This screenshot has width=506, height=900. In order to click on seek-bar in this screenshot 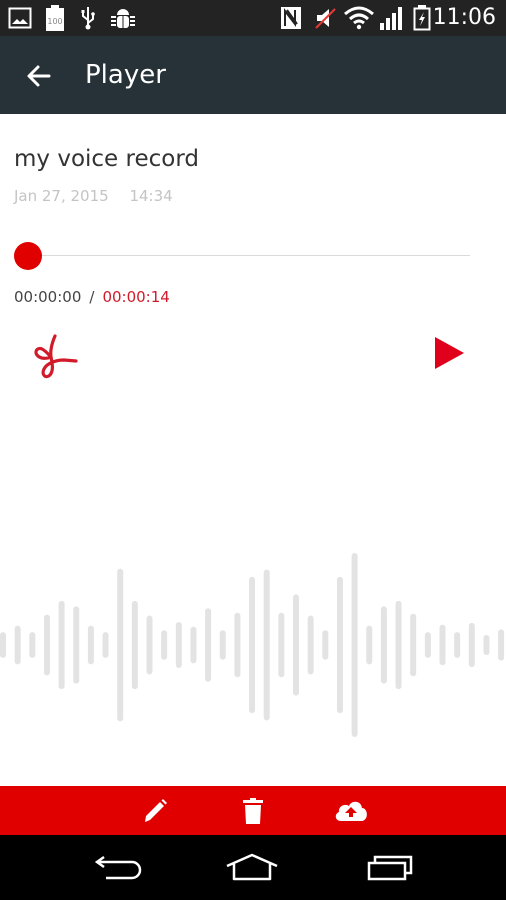, I will do `click(249, 255)`.